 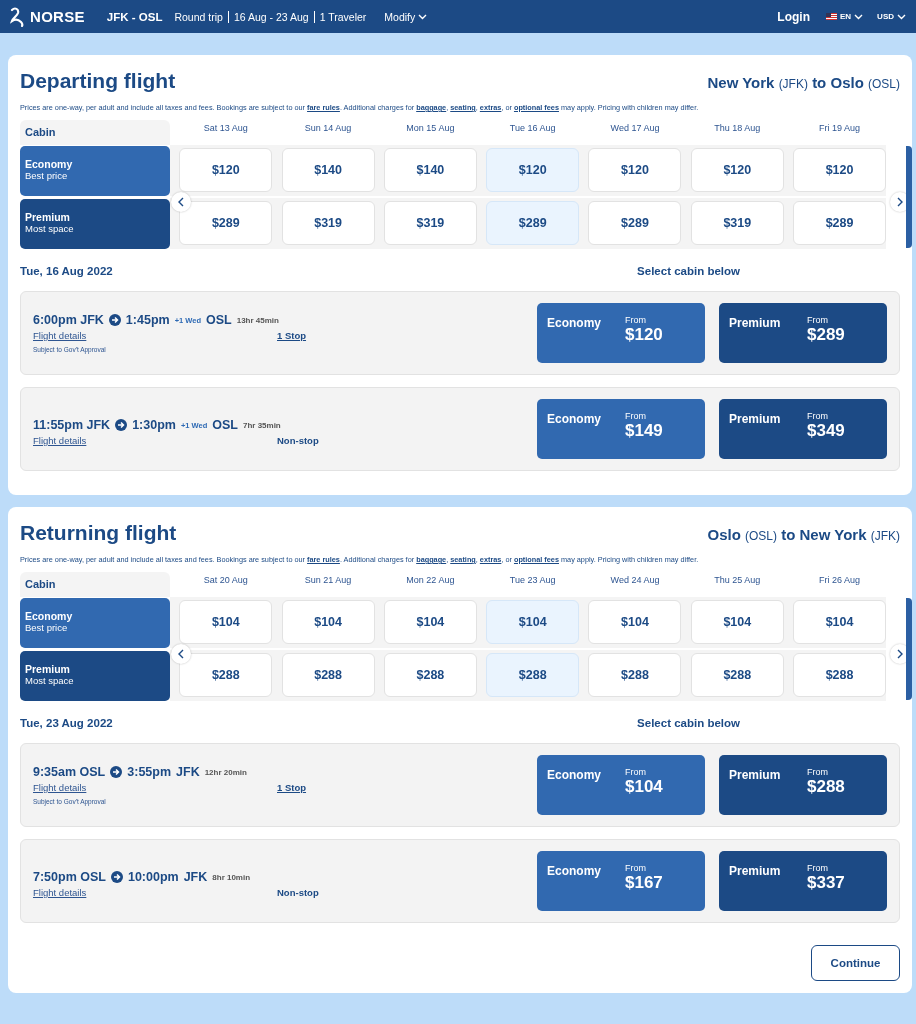 I want to click on fare-button: Economy From $120, so click(x=621, y=333).